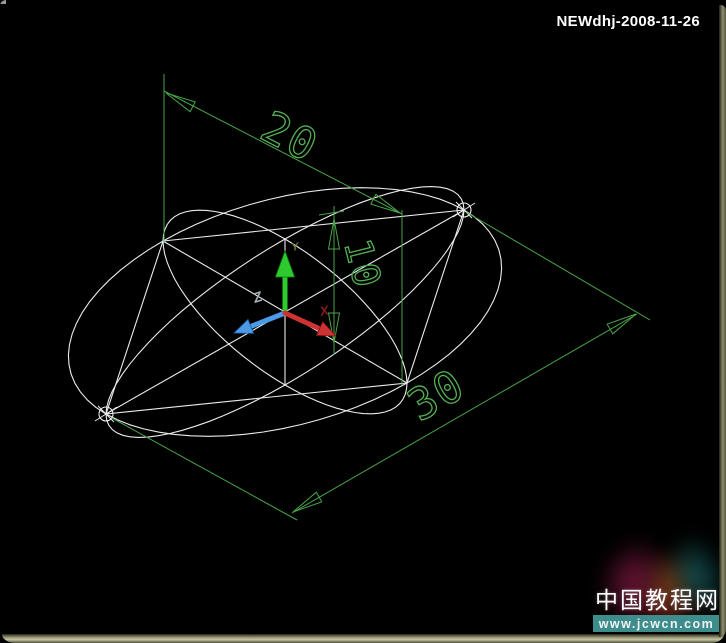  What do you see at coordinates (3, 2) in the screenshot?
I see `corner-speck` at bounding box center [3, 2].